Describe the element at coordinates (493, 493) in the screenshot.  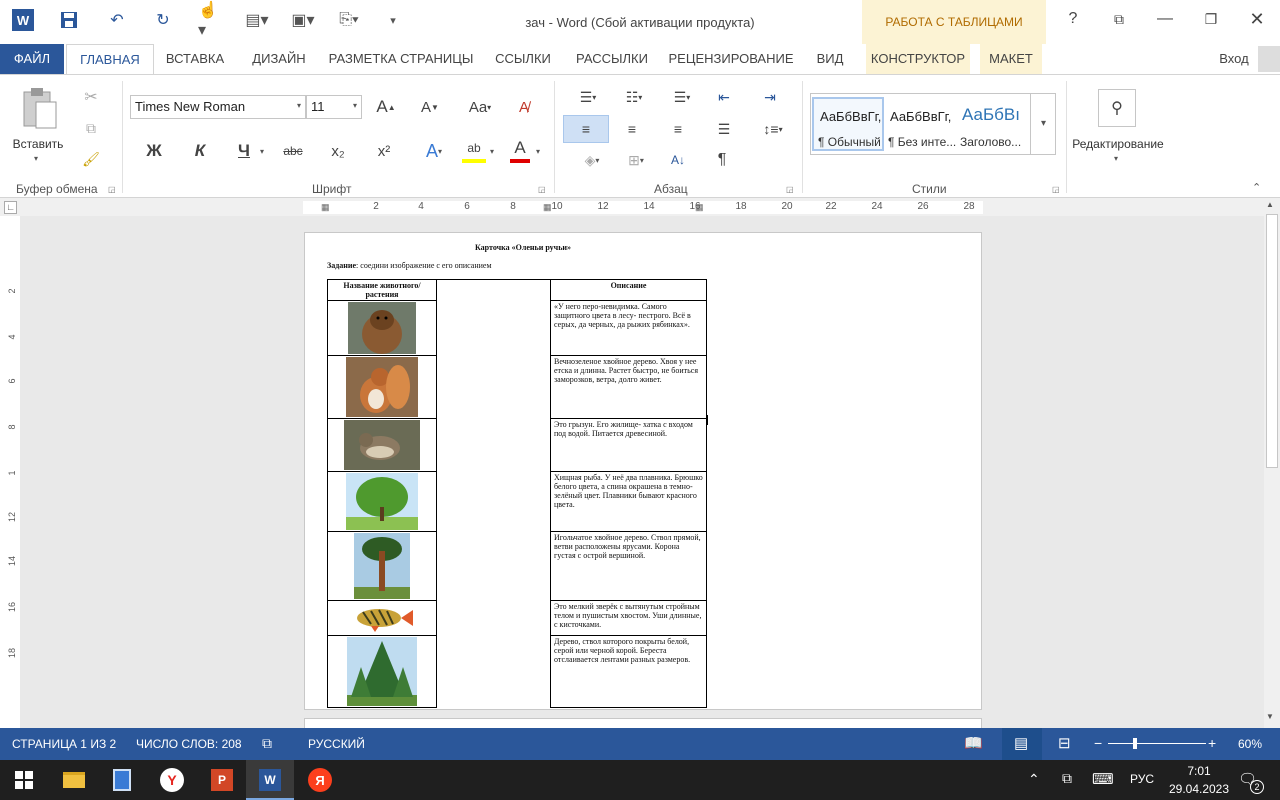
I see `empty-column` at that location.